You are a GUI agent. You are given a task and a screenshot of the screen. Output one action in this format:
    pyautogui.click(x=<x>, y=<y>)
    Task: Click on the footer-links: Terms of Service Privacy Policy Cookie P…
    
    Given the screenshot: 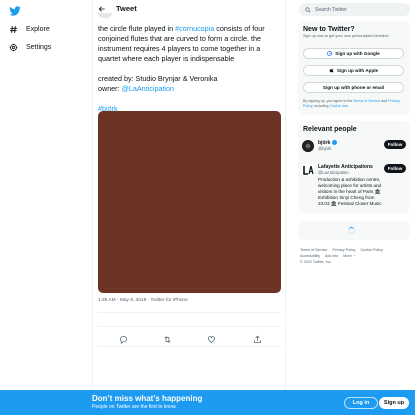 What is the action you would take?
    pyautogui.click(x=355, y=256)
    